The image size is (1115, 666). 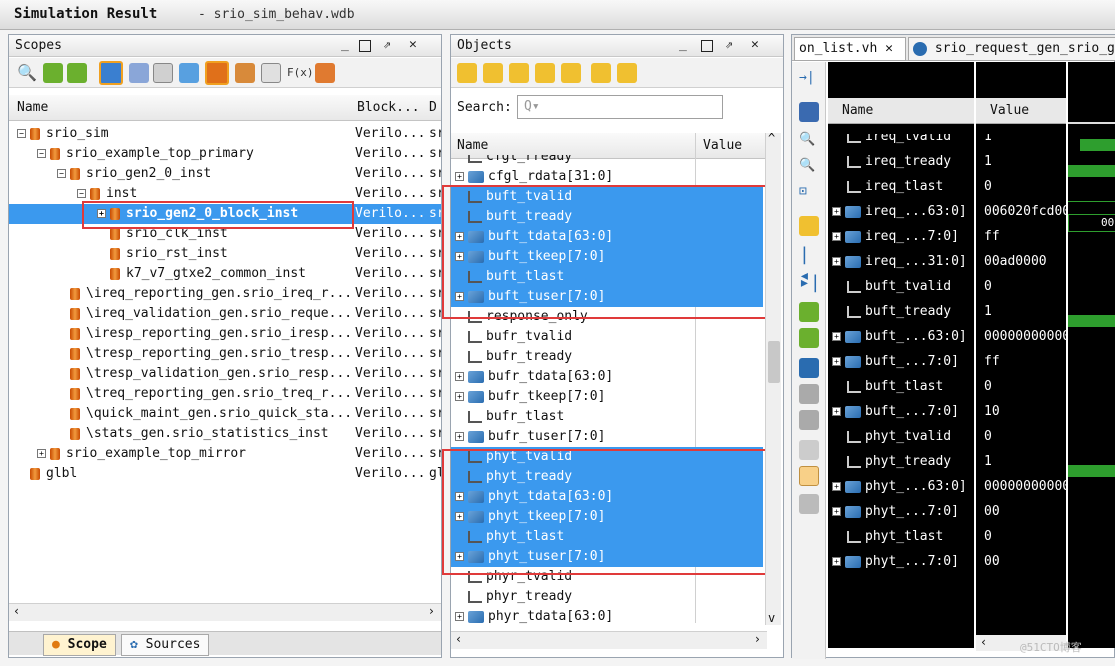 I want to click on object-row: bufr_tvalid, so click(x=607, y=337).